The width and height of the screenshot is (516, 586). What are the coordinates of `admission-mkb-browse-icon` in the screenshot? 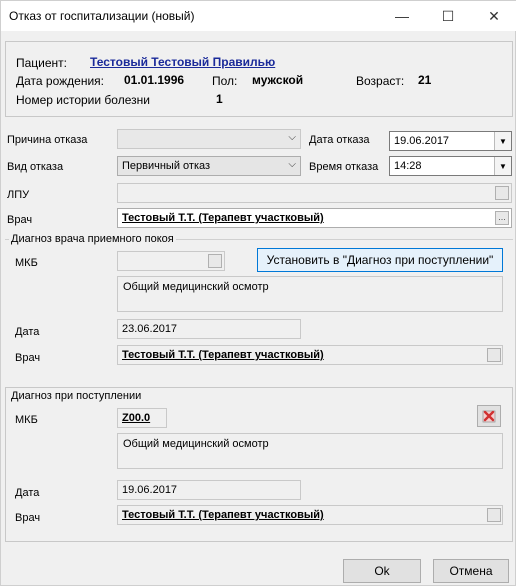 It's located at (215, 261).